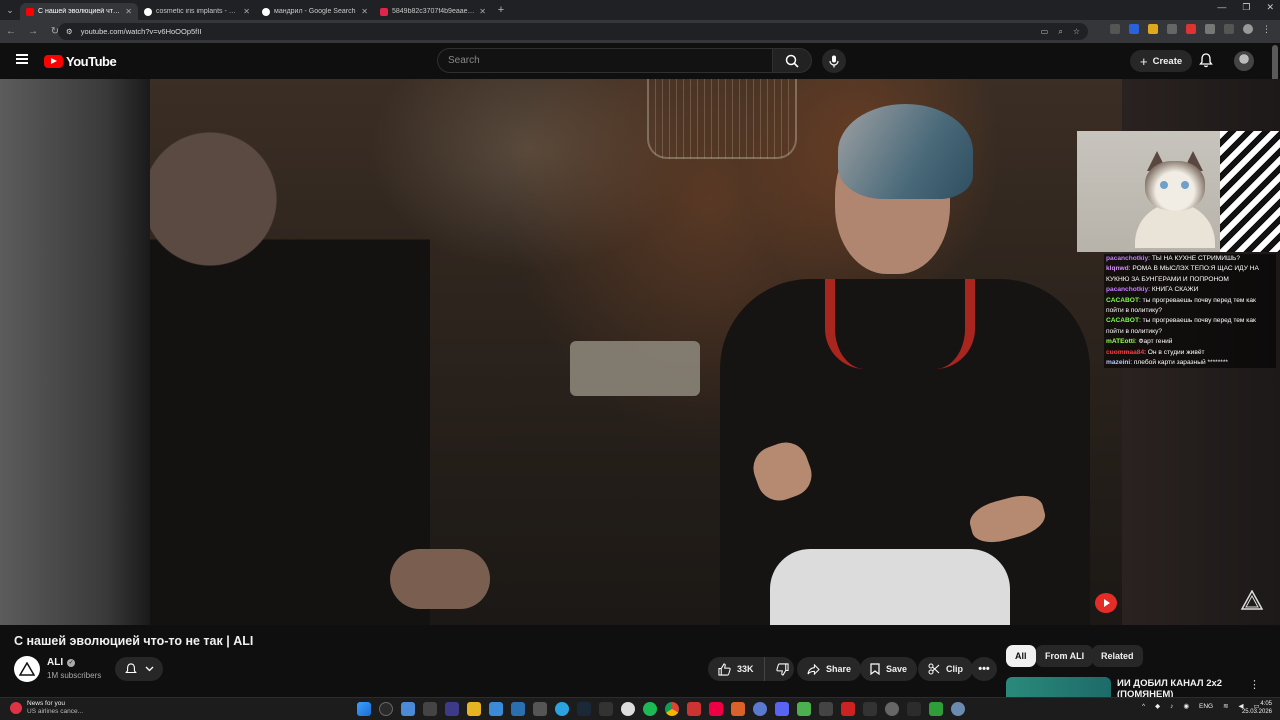 This screenshot has width=1280, height=720. Describe the element at coordinates (1254, 684) in the screenshot. I see `recommended-more-icon: ⋮` at that location.